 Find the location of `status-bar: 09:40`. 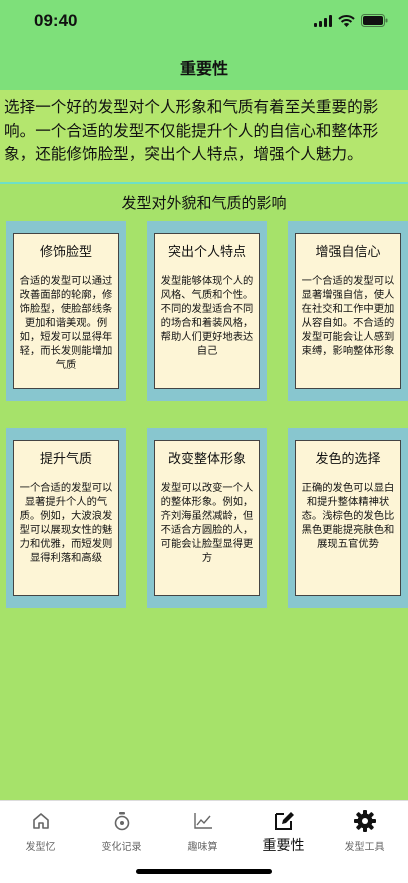

status-bar: 09:40 is located at coordinates (204, 22).